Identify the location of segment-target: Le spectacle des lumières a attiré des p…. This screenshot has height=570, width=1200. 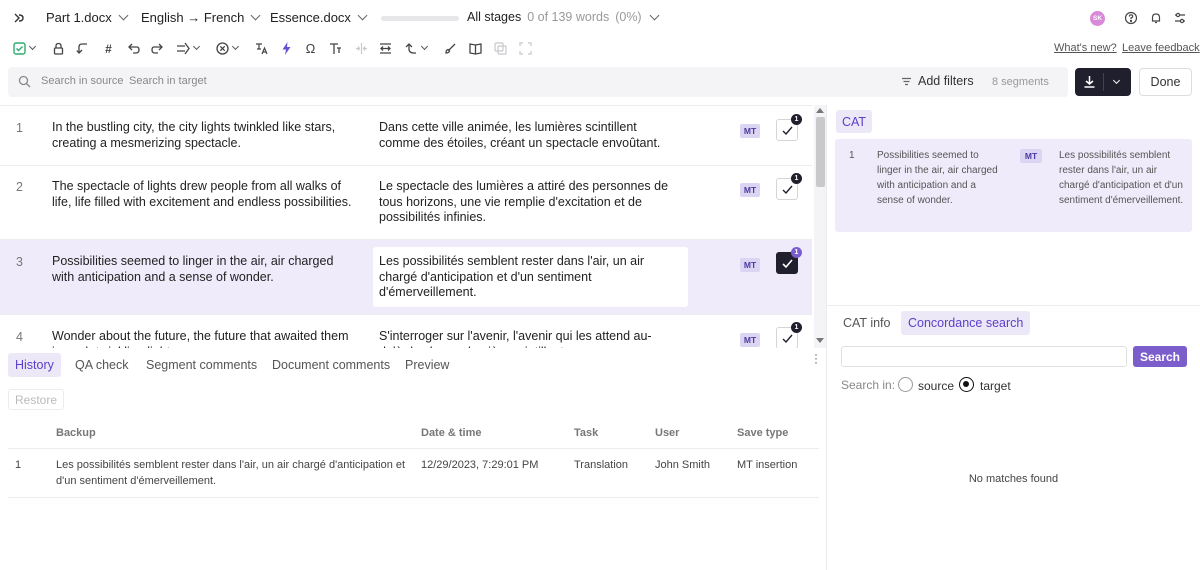
(526, 202).